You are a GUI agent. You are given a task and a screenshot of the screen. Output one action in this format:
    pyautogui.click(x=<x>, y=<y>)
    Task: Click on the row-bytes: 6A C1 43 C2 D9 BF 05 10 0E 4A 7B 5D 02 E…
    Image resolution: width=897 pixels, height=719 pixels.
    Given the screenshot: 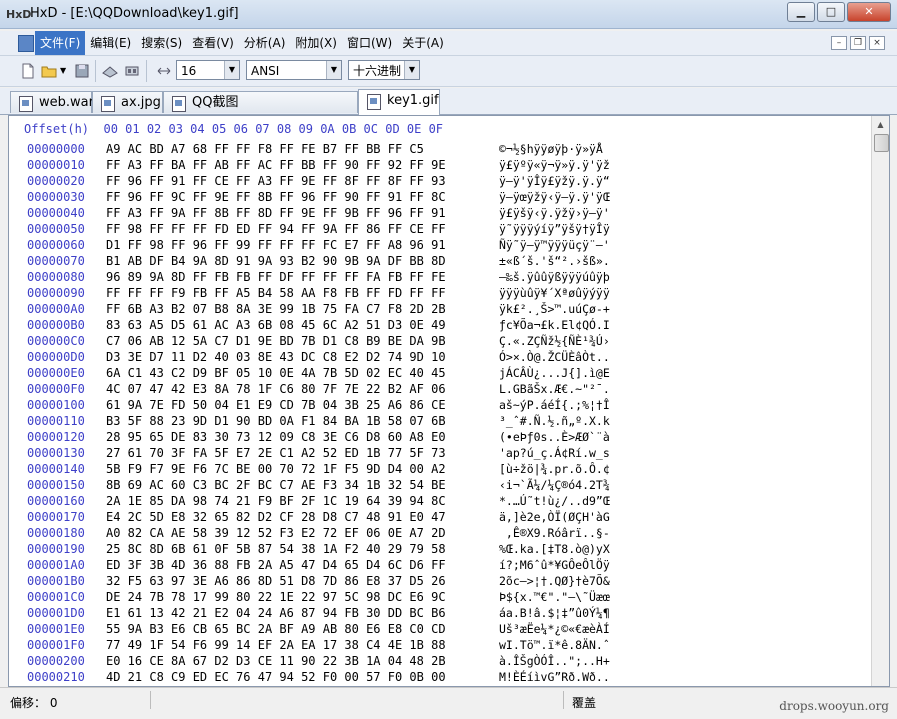 What is the action you would take?
    pyautogui.click(x=302, y=373)
    